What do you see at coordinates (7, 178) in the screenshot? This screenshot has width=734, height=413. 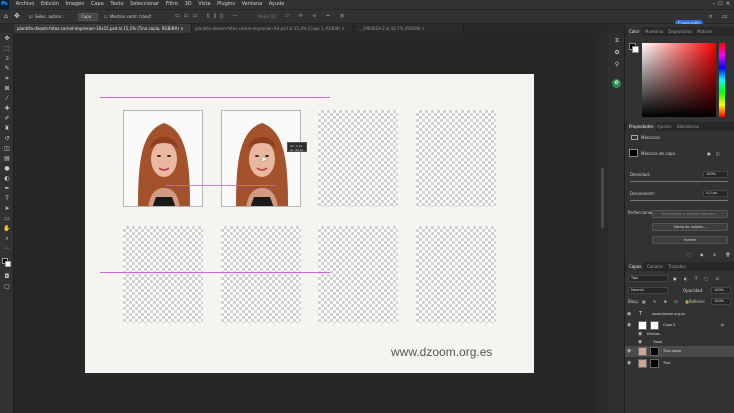 I see `dodge-icon: ◐` at bounding box center [7, 178].